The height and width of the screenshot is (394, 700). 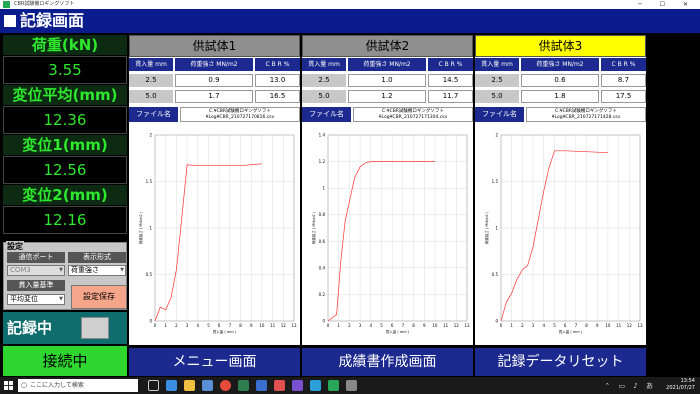 I want to click on x-axis-label: 貫入量 ( mm ), so click(x=398, y=331).